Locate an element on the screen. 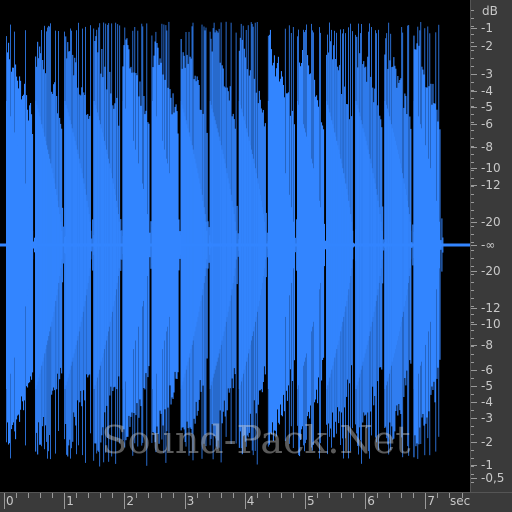 The height and width of the screenshot is (512, 512). time-label: 0 is located at coordinates (10, 501).